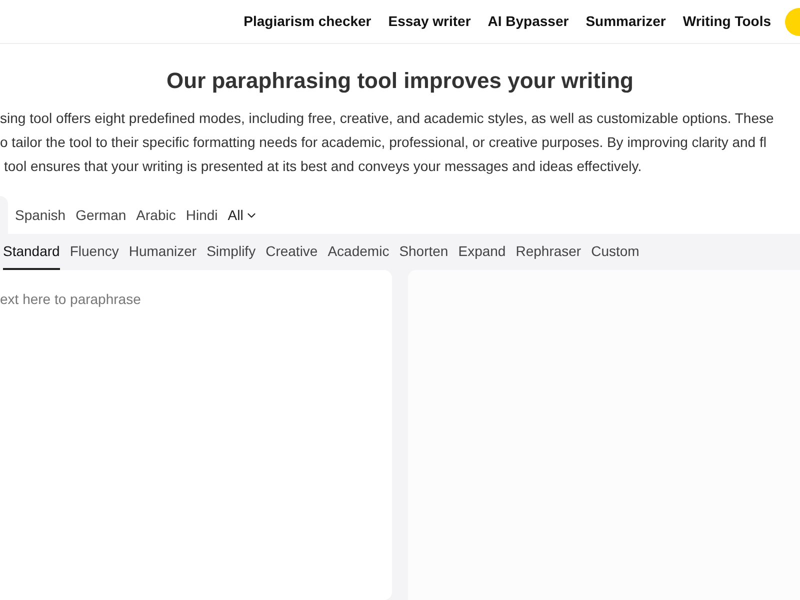 The image size is (800, 600). I want to click on intro-text: sing tool offers eight predefined modes, including free, creative, and academic styles, as well as customizable options. These, so click(387, 118).